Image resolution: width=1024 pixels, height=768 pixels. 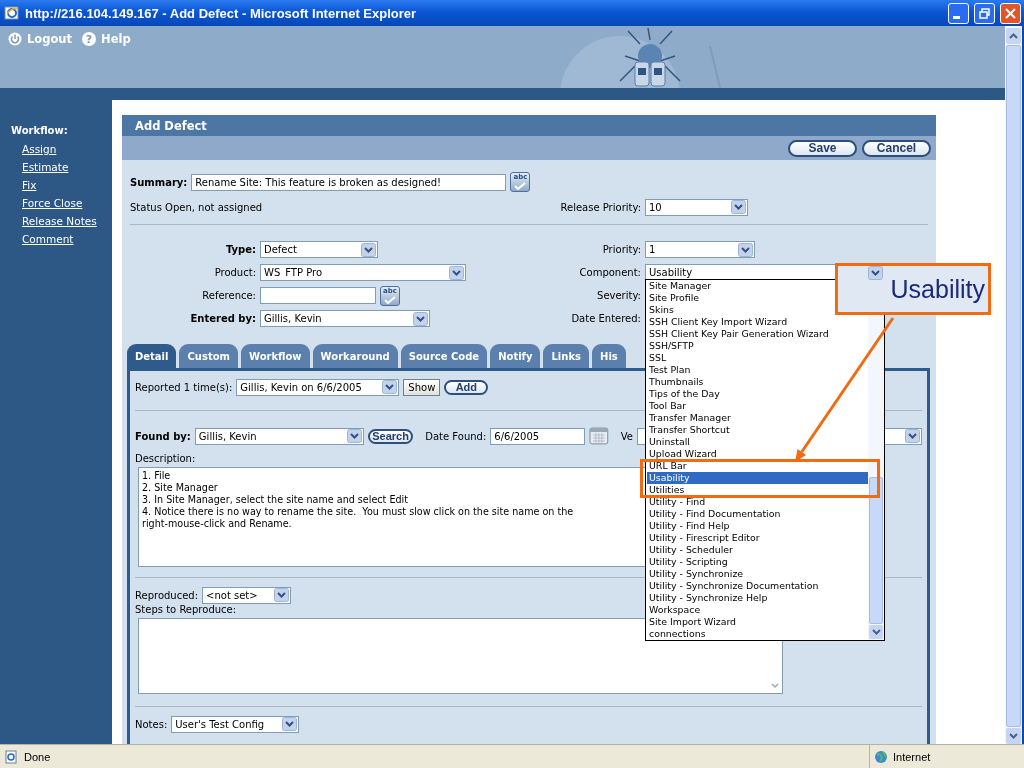 What do you see at coordinates (363, 272) in the screenshot?
I see `dropdown-field: WS_FTP Pro` at bounding box center [363, 272].